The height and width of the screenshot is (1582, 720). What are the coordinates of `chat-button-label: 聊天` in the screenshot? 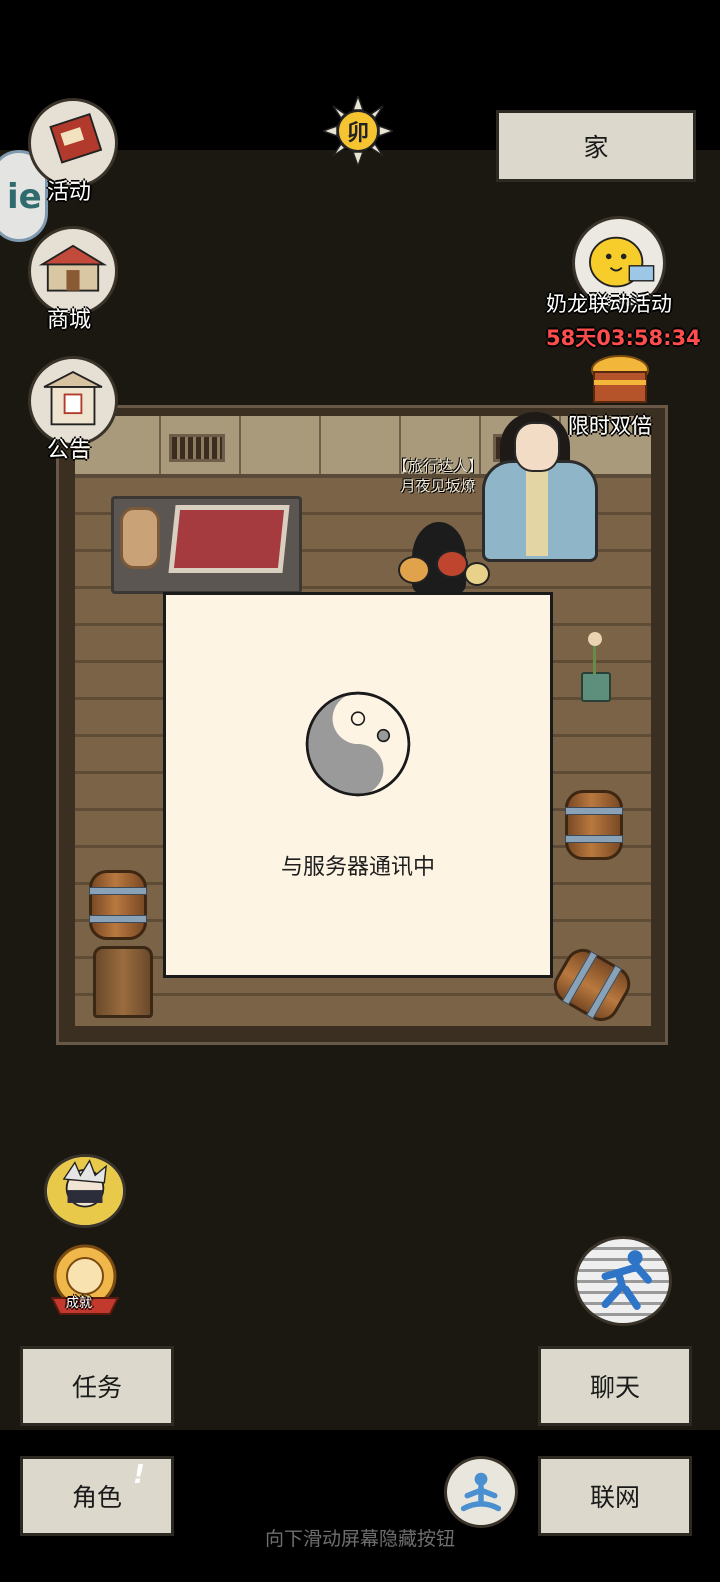 It's located at (614, 1387).